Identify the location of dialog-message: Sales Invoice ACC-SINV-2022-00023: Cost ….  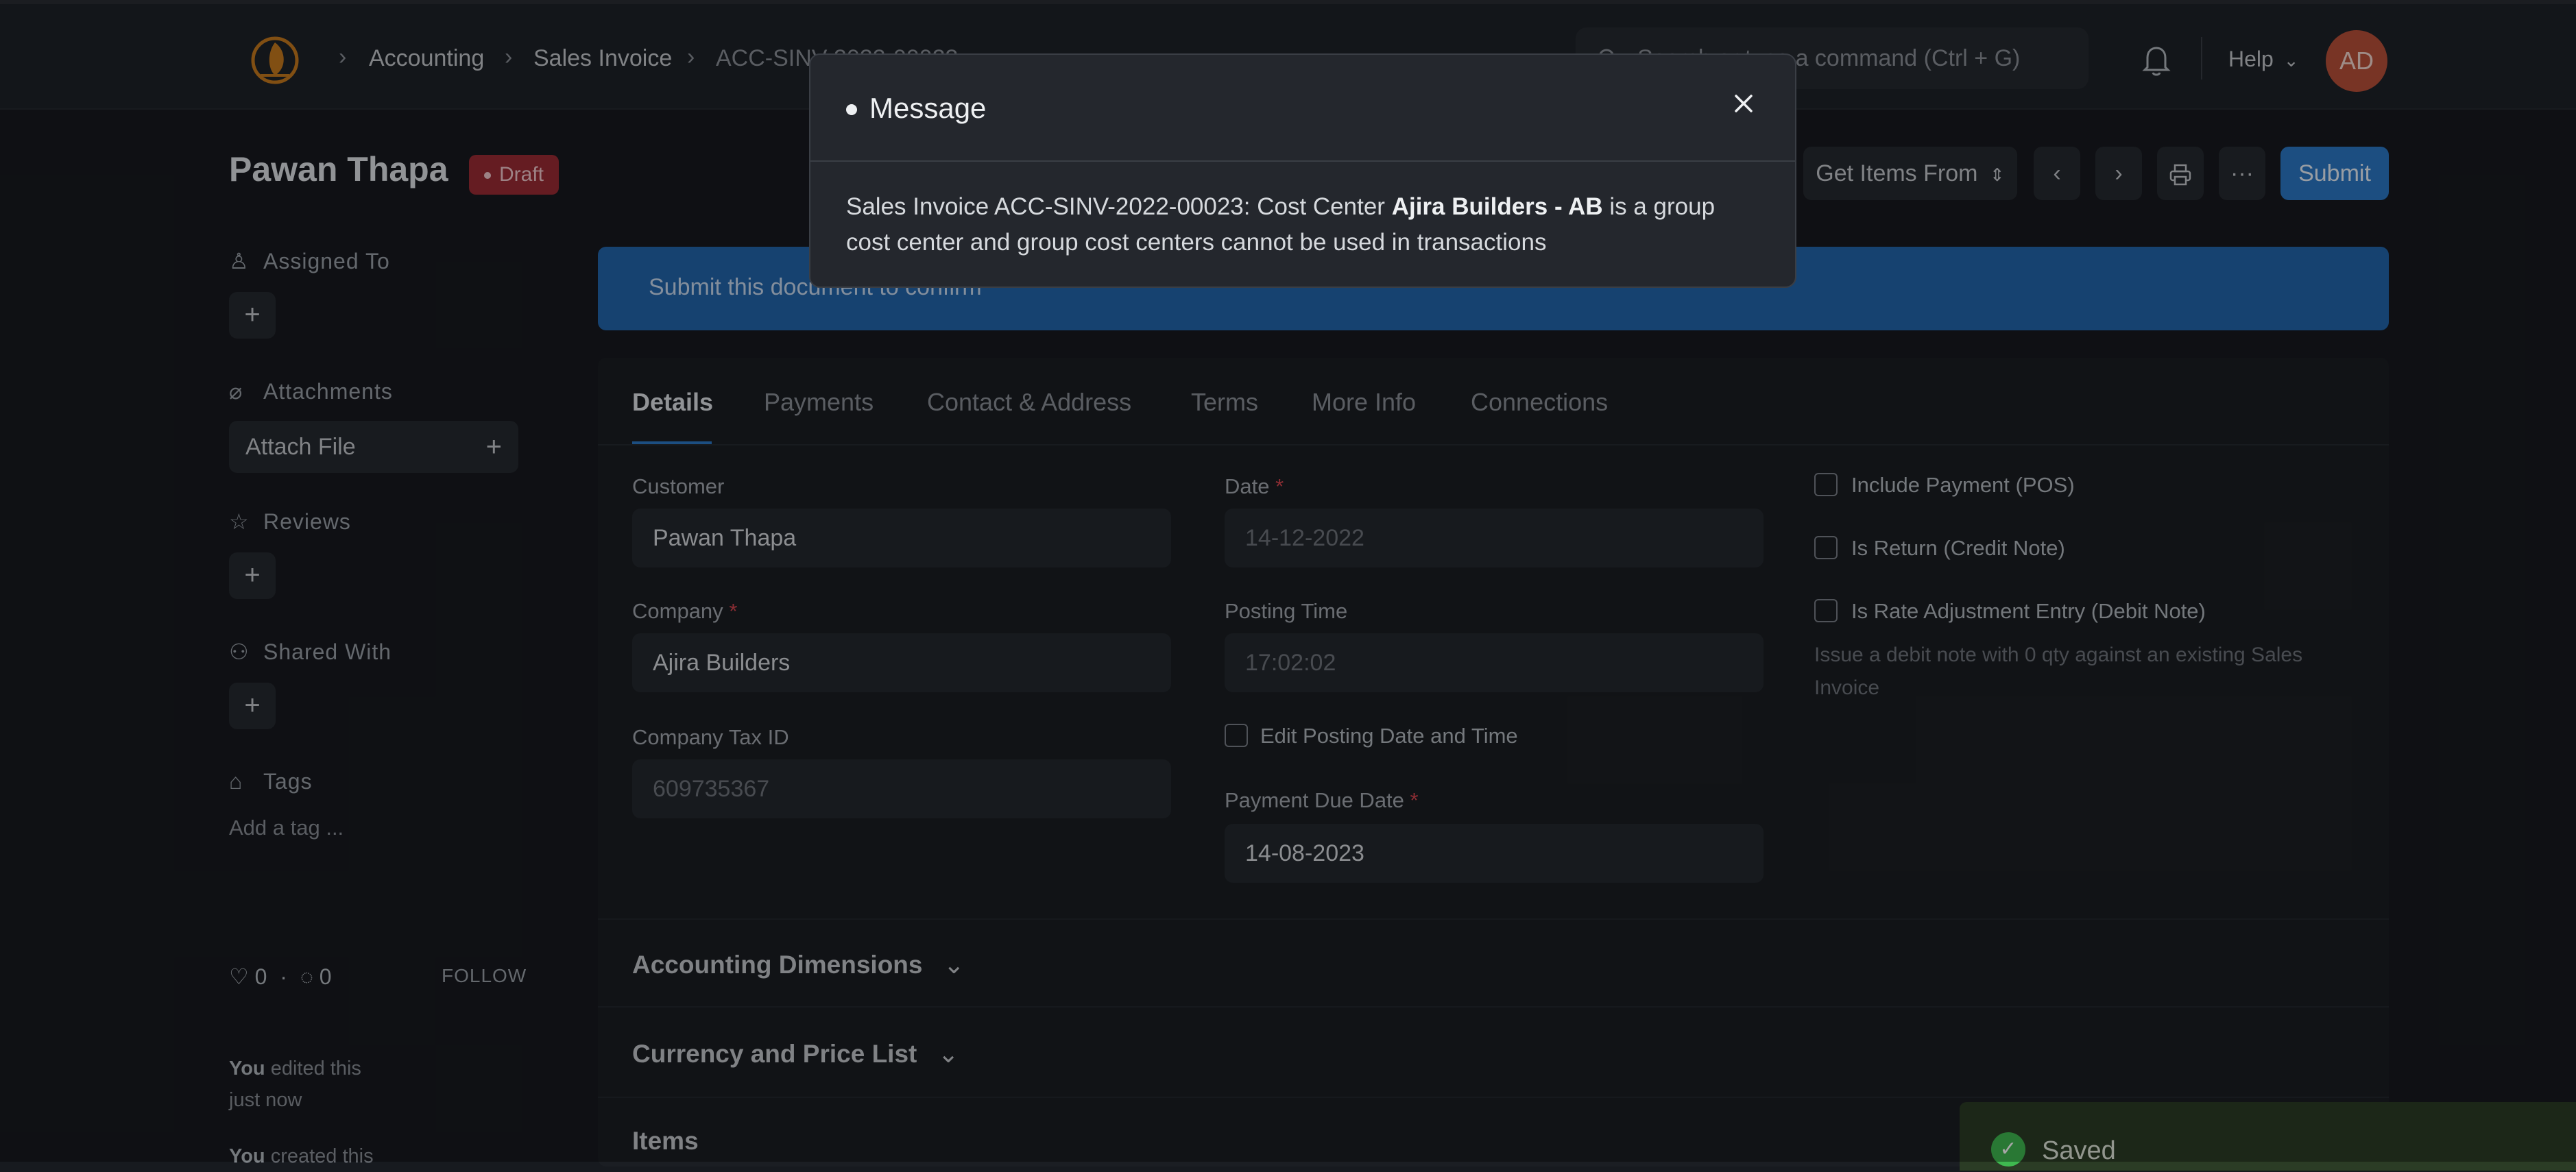
(1305, 224).